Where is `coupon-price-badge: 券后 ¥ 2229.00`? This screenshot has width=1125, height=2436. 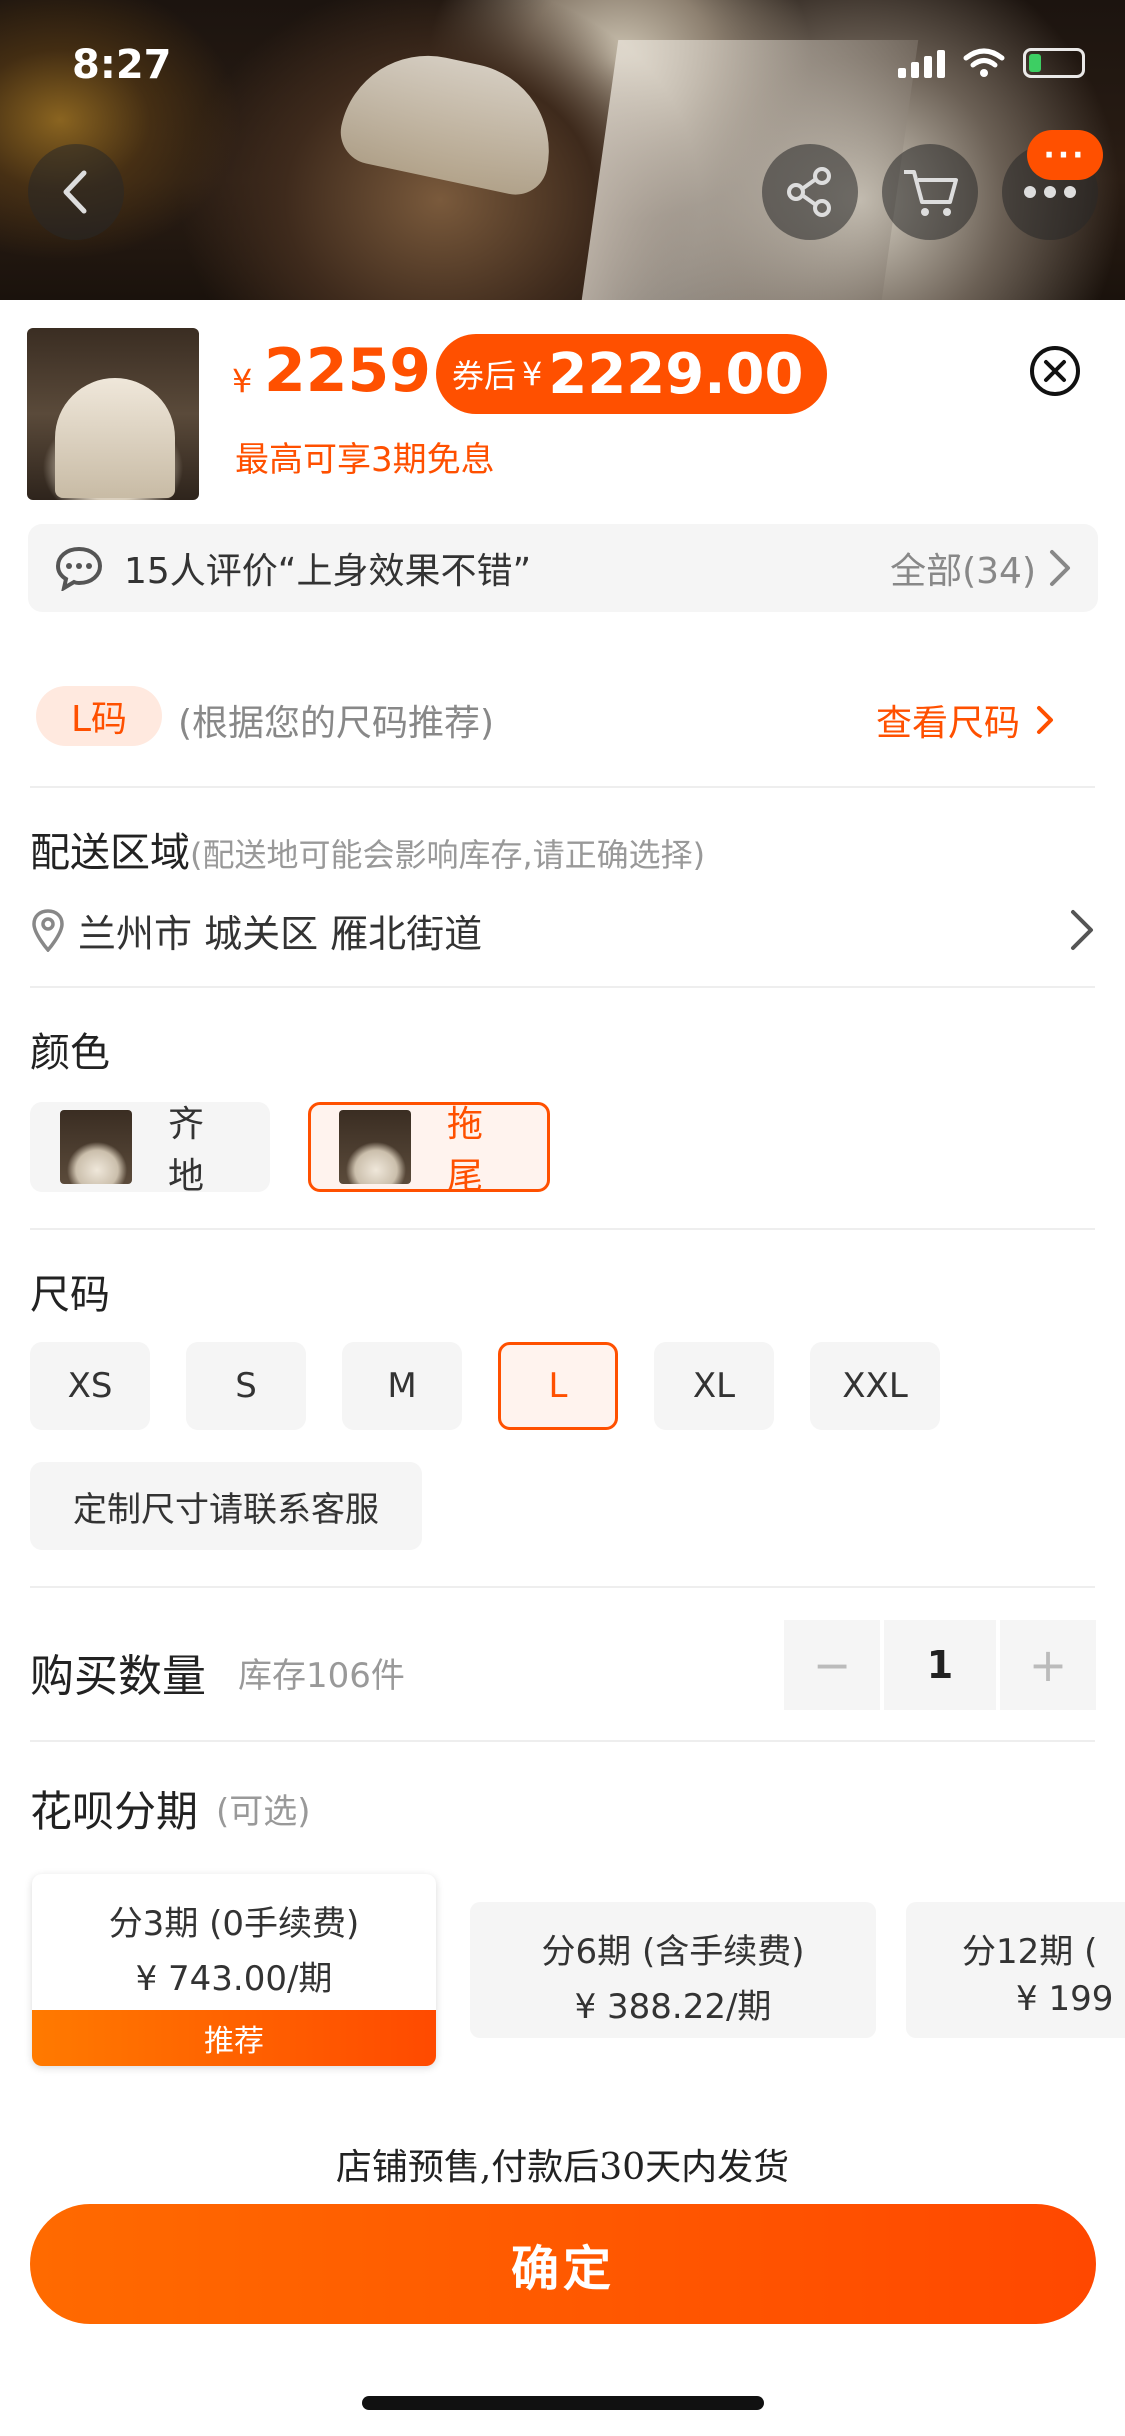
coupon-price-badge: 券后 ¥ 2229.00 is located at coordinates (632, 374).